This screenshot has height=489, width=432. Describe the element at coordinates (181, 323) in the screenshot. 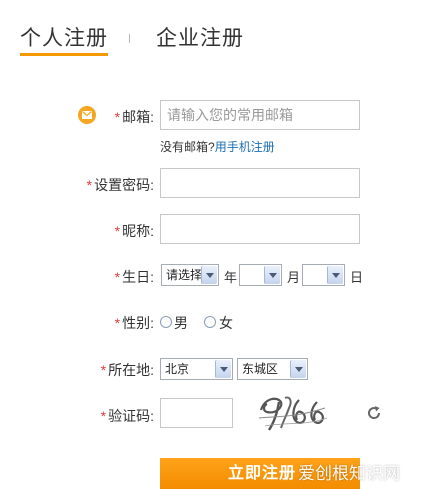

I see `gender-male-label: 男` at that location.